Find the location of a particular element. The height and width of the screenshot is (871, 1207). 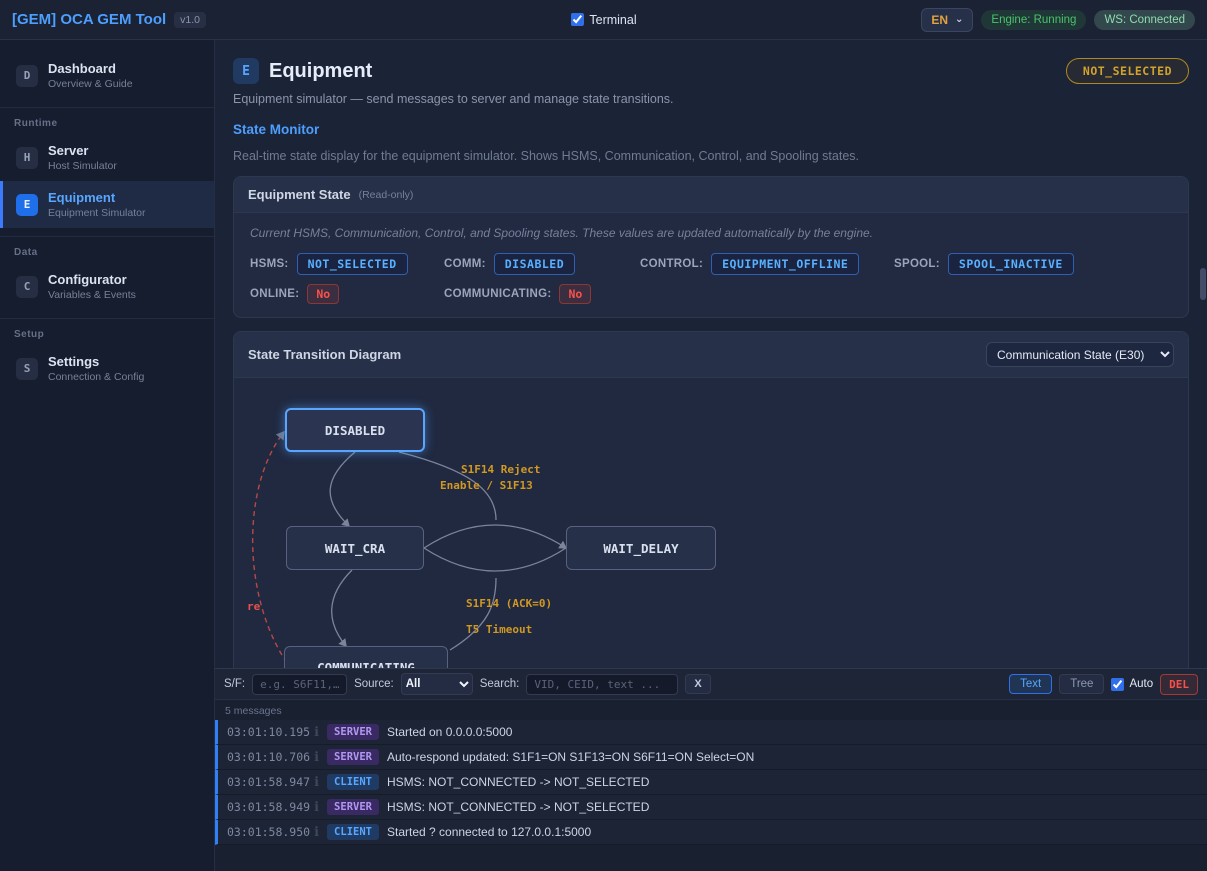

source-filter-label: Source: is located at coordinates (374, 684).